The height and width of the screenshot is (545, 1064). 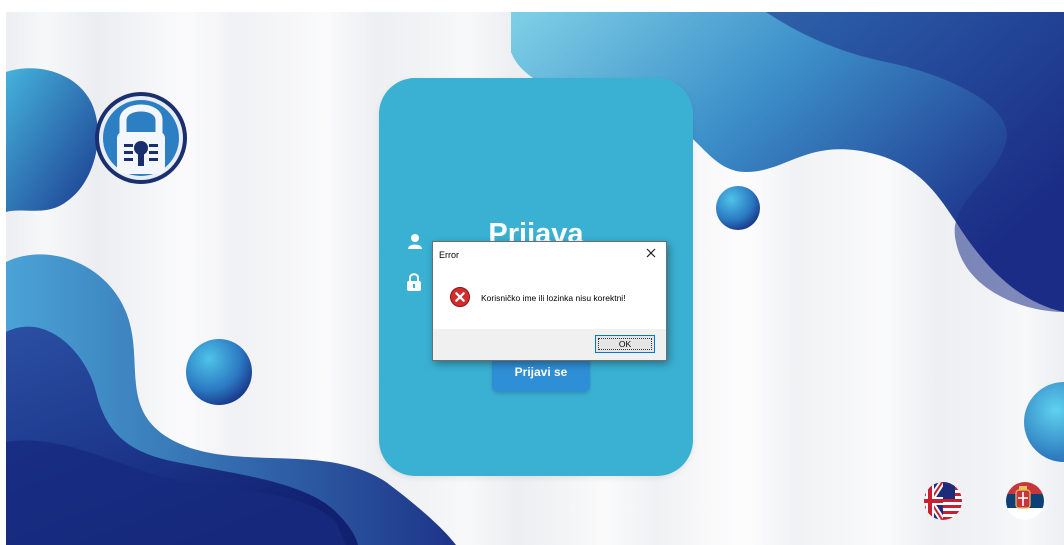 I want to click on dialog-title: Error, so click(x=449, y=255).